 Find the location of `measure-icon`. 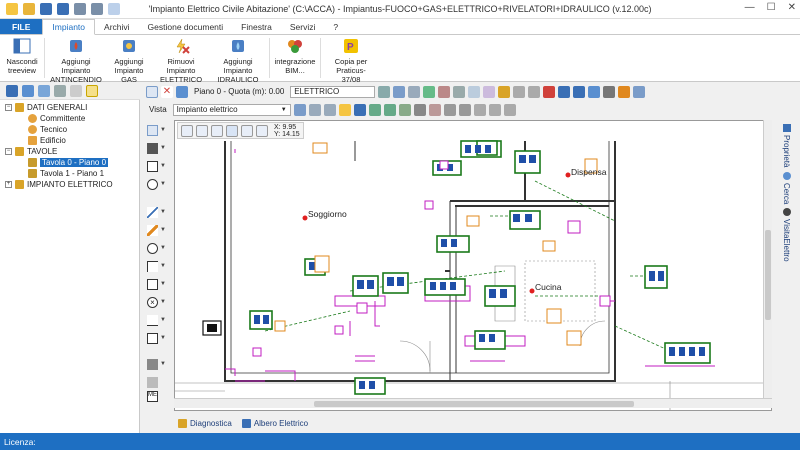

measure-icon is located at coordinates (494, 109).